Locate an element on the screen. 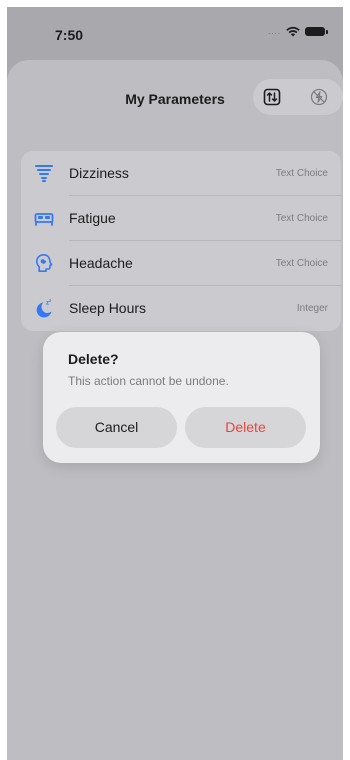  sort-icon is located at coordinates (272, 97).